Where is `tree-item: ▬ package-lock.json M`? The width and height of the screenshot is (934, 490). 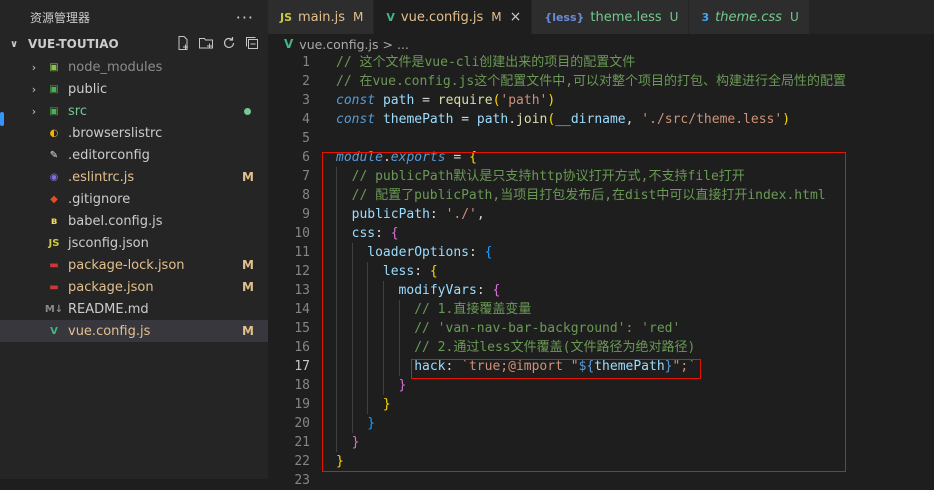
tree-item: ▬ package-lock.json M is located at coordinates (134, 265).